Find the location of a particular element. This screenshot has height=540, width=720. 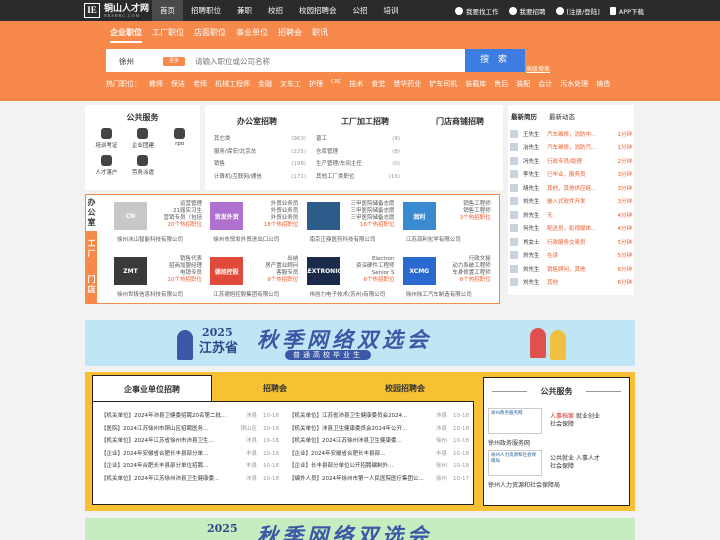

resume-row: 刘先生 销售顾问，其他 6分钟 is located at coordinates (571, 269).